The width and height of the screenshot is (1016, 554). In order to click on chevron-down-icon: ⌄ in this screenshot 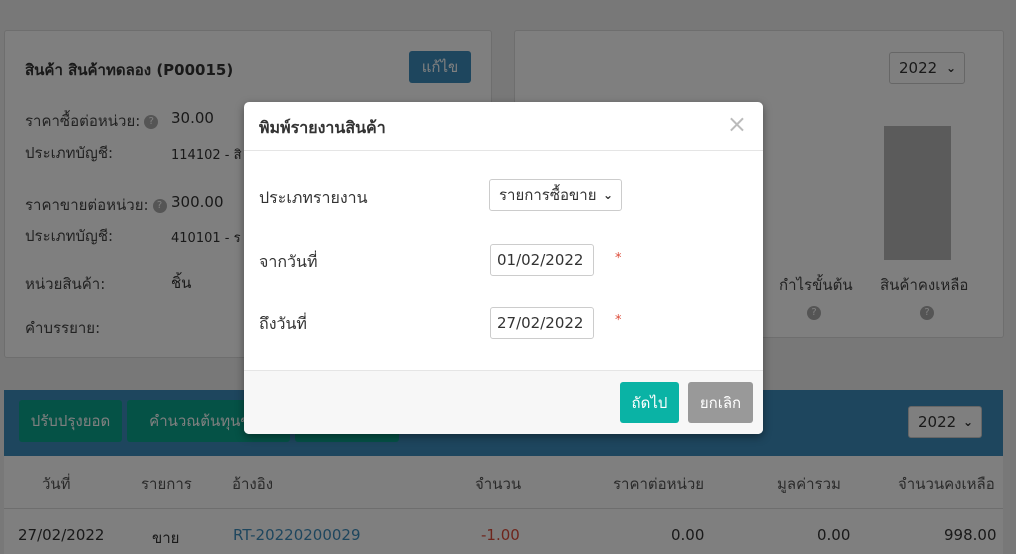, I will do `click(607, 195)`.